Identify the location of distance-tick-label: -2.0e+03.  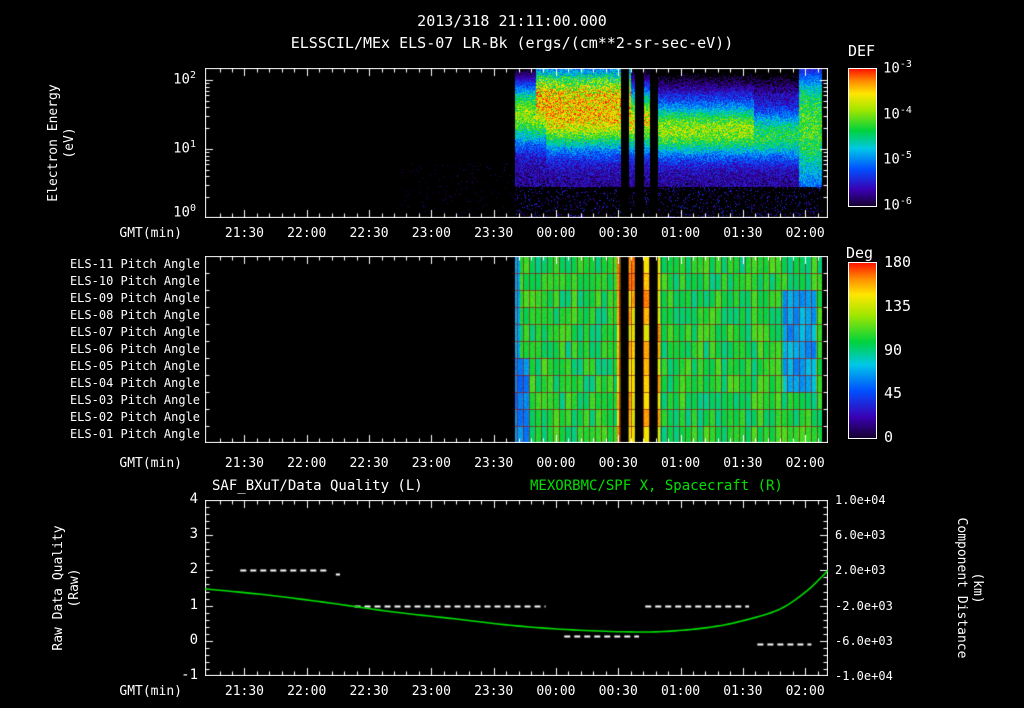
(864, 605).